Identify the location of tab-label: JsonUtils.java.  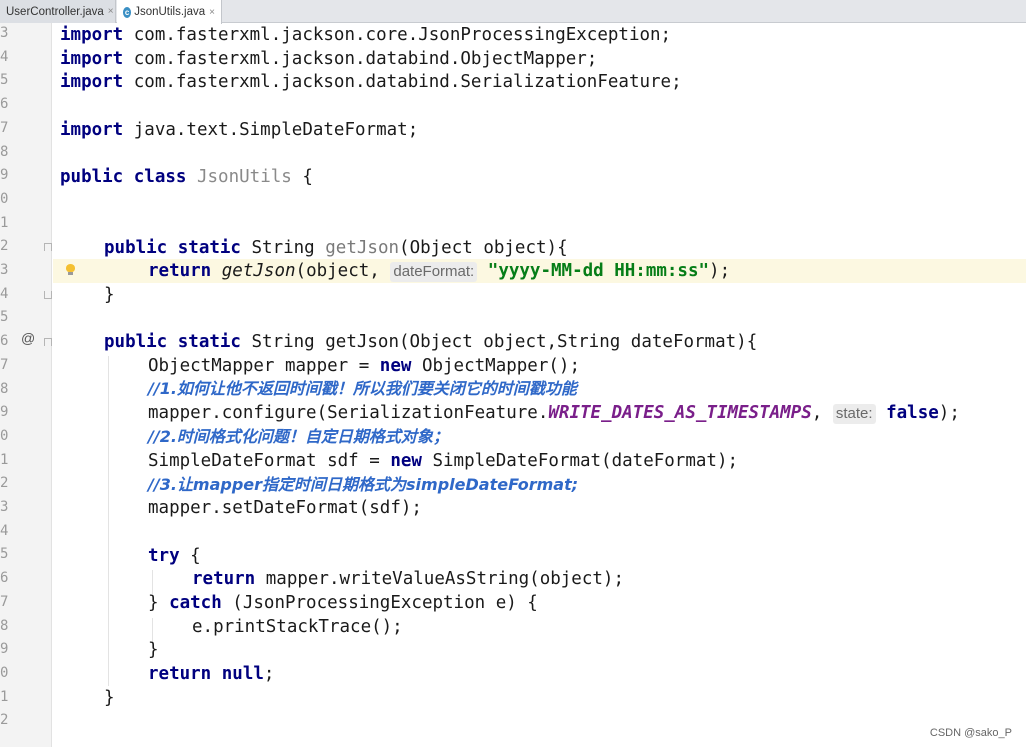
(170, 12).